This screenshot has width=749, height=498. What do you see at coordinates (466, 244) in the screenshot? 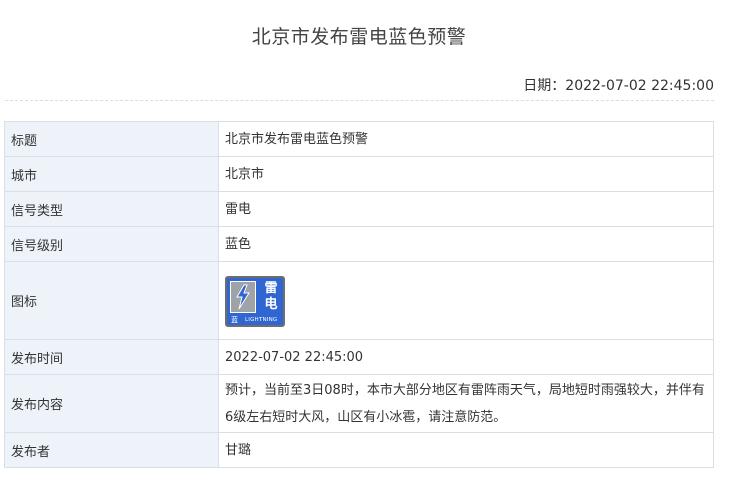
I see `row-value: 蓝色` at bounding box center [466, 244].